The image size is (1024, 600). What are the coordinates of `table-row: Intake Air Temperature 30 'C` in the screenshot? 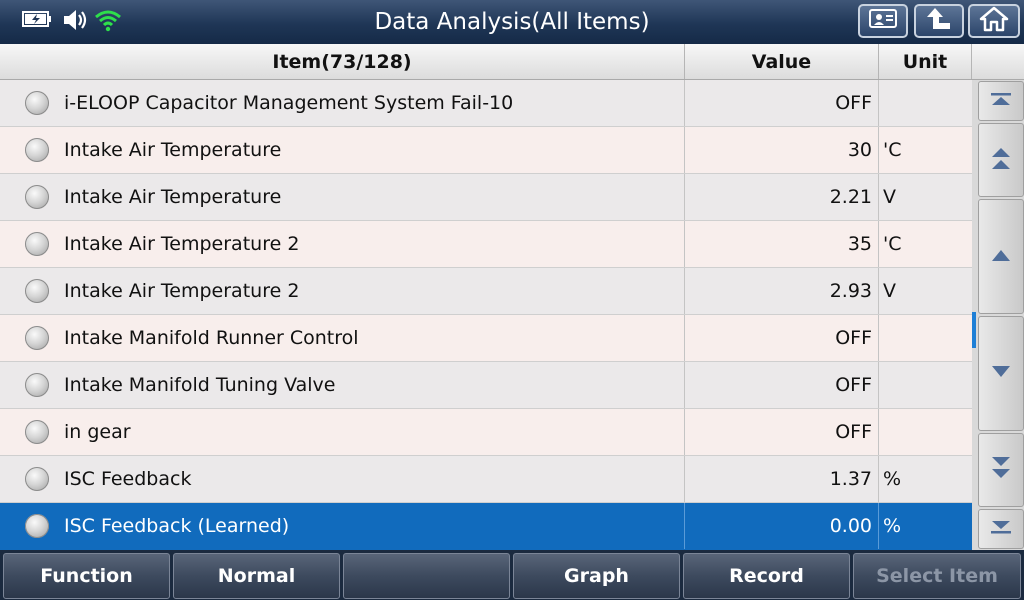 It's located at (486, 150).